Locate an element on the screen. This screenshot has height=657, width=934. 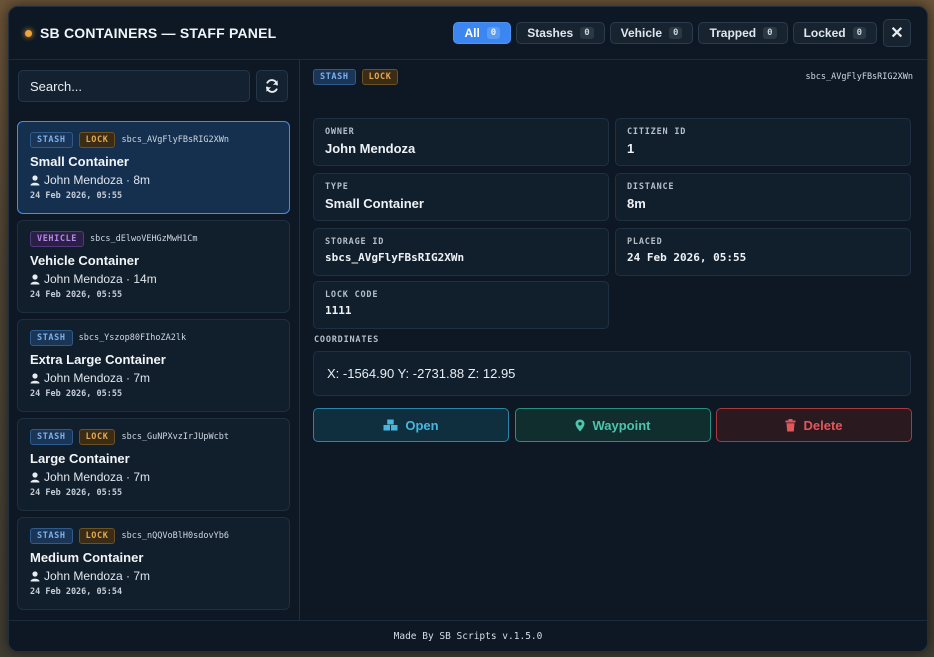
close-button: ✕ is located at coordinates (897, 33).